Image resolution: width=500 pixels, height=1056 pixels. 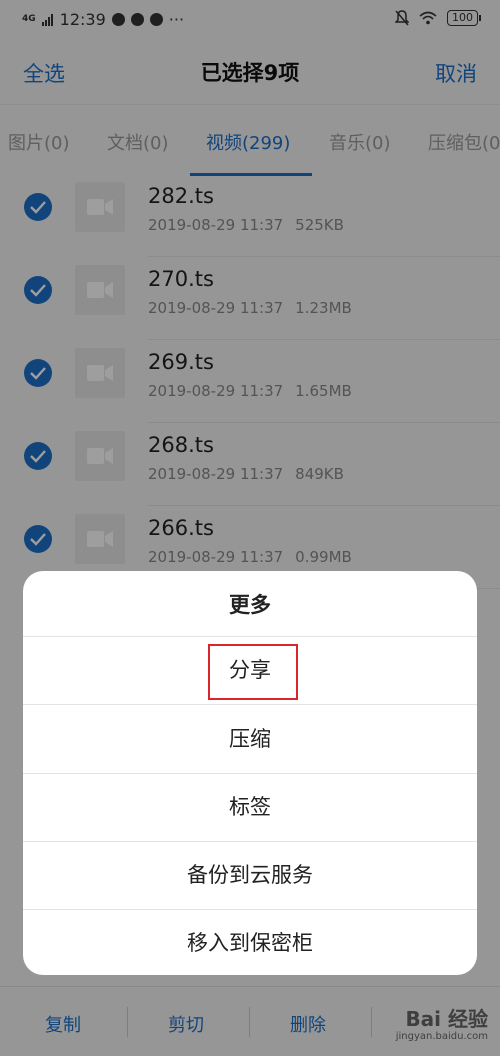 I want to click on sheet-title: 更多, so click(x=250, y=605).